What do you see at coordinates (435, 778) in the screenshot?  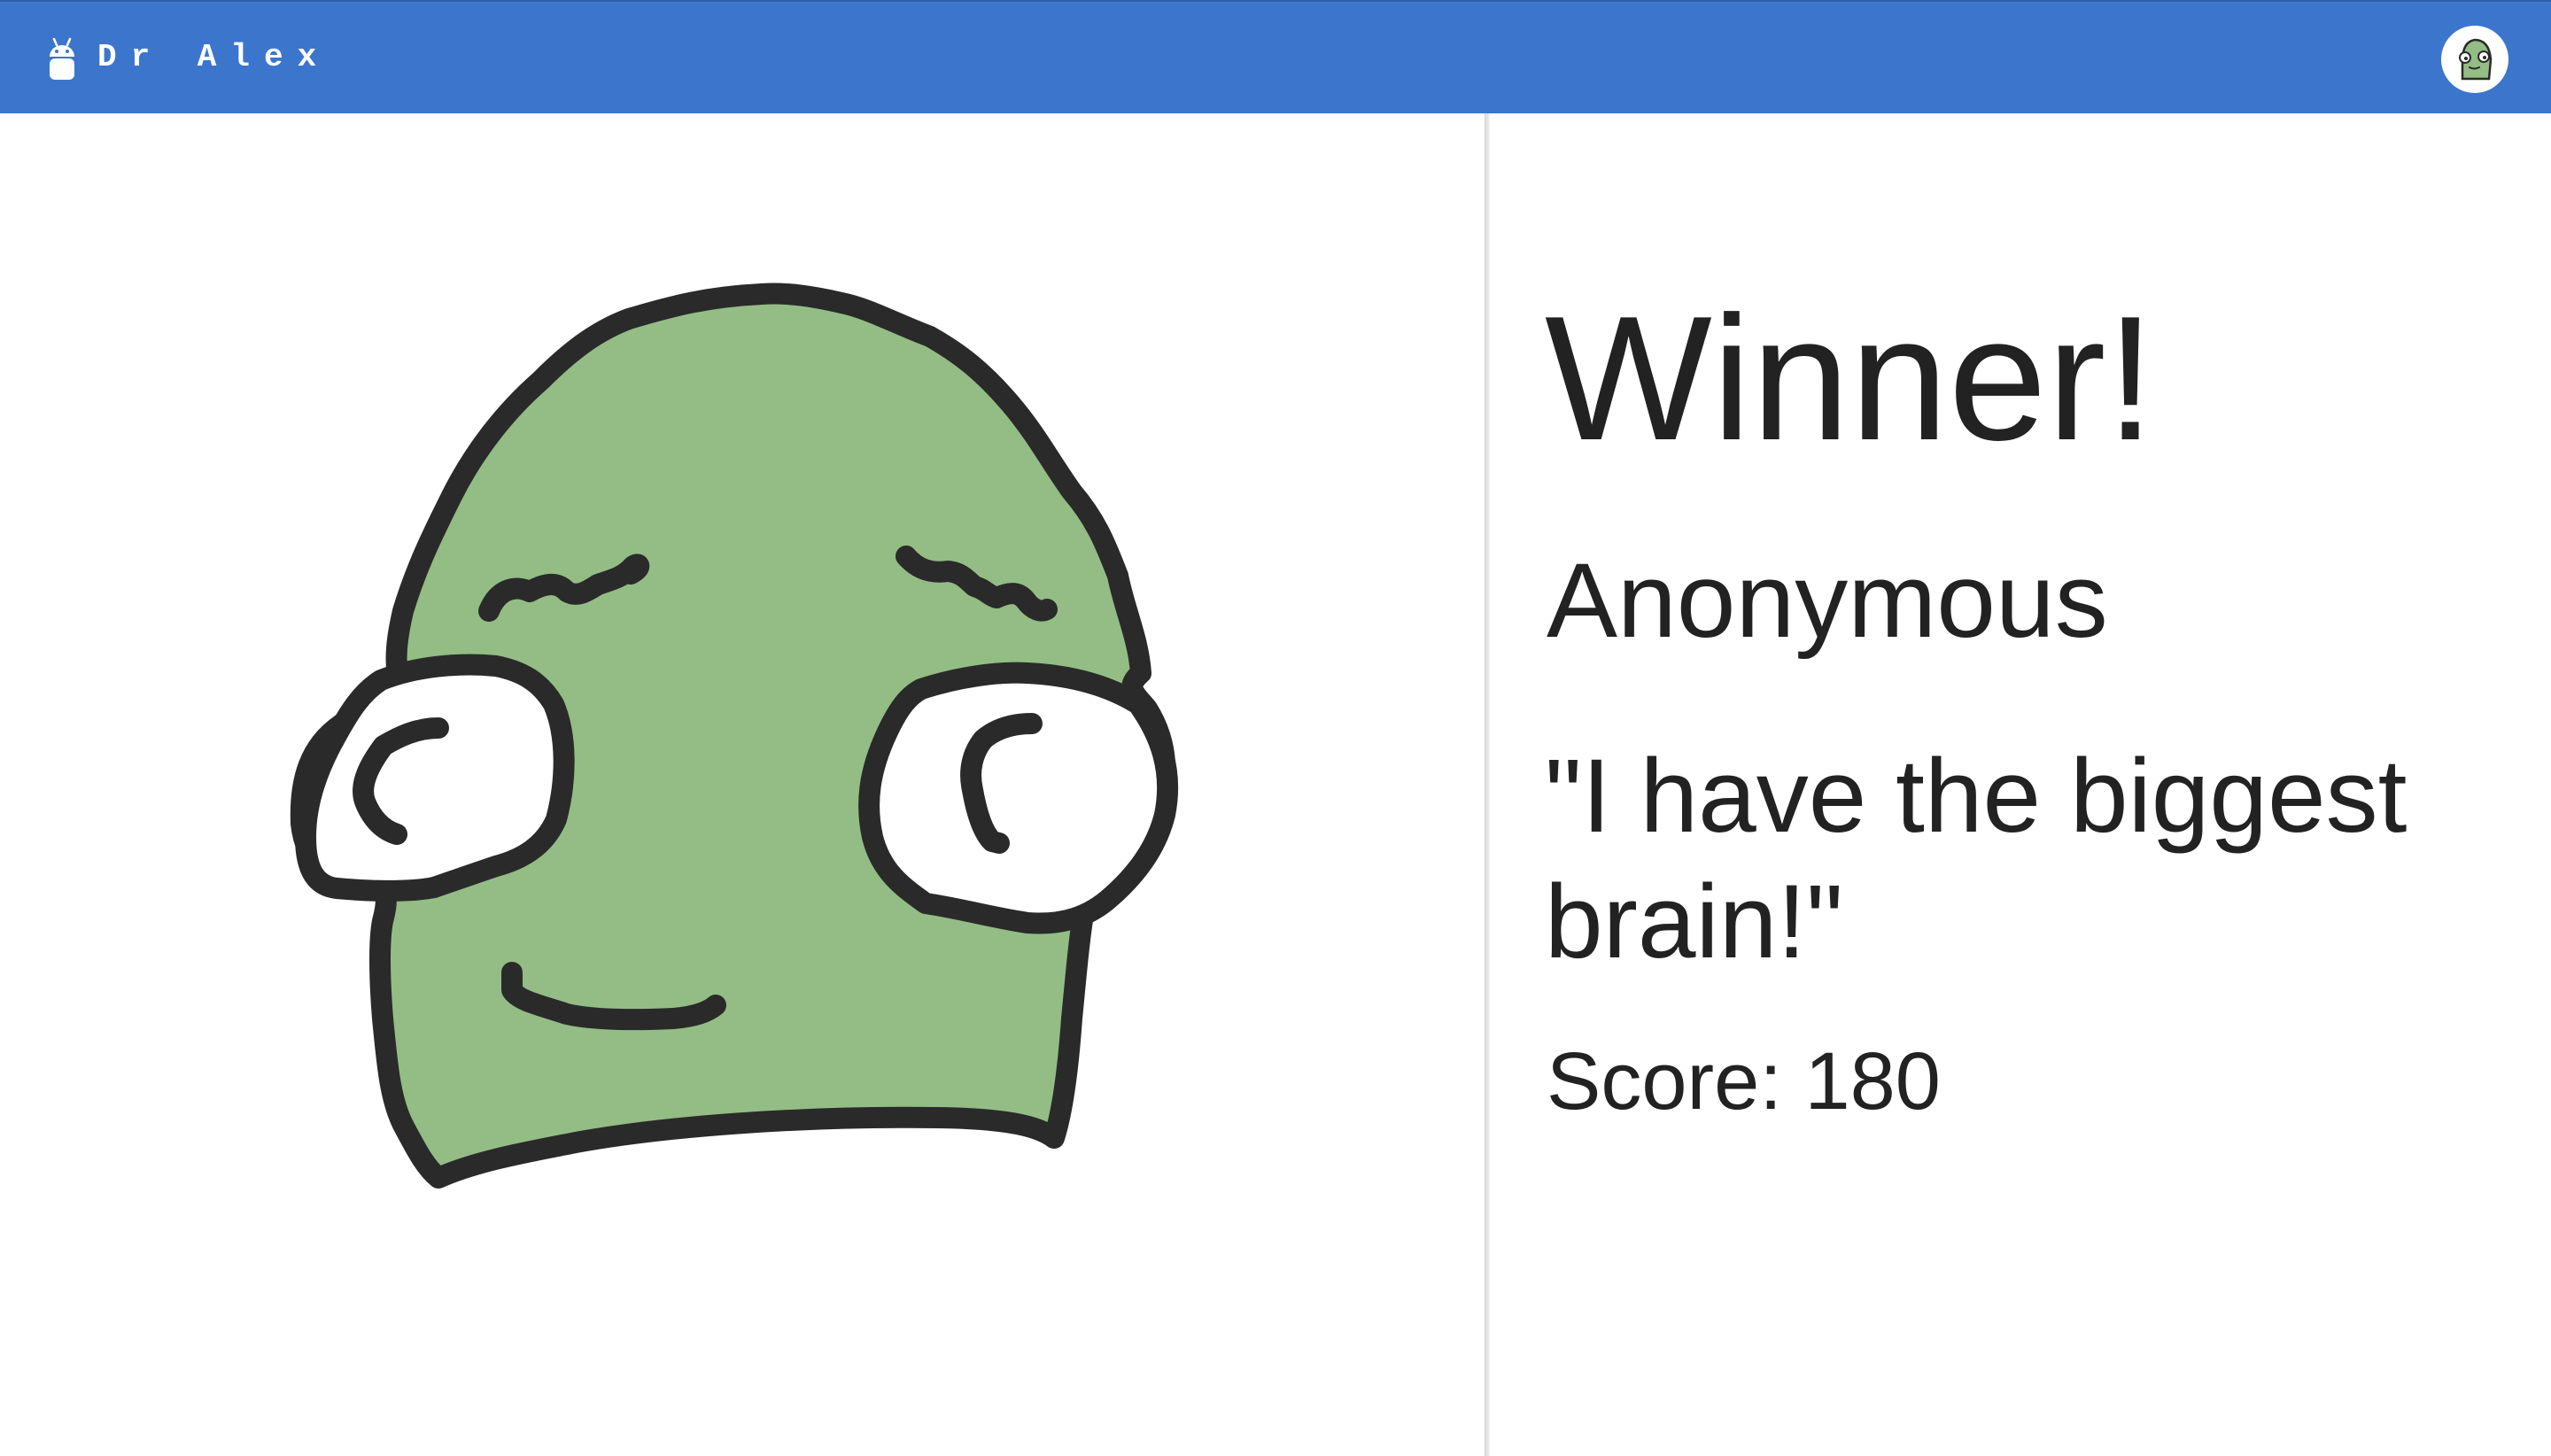 I see `left-eye` at bounding box center [435, 778].